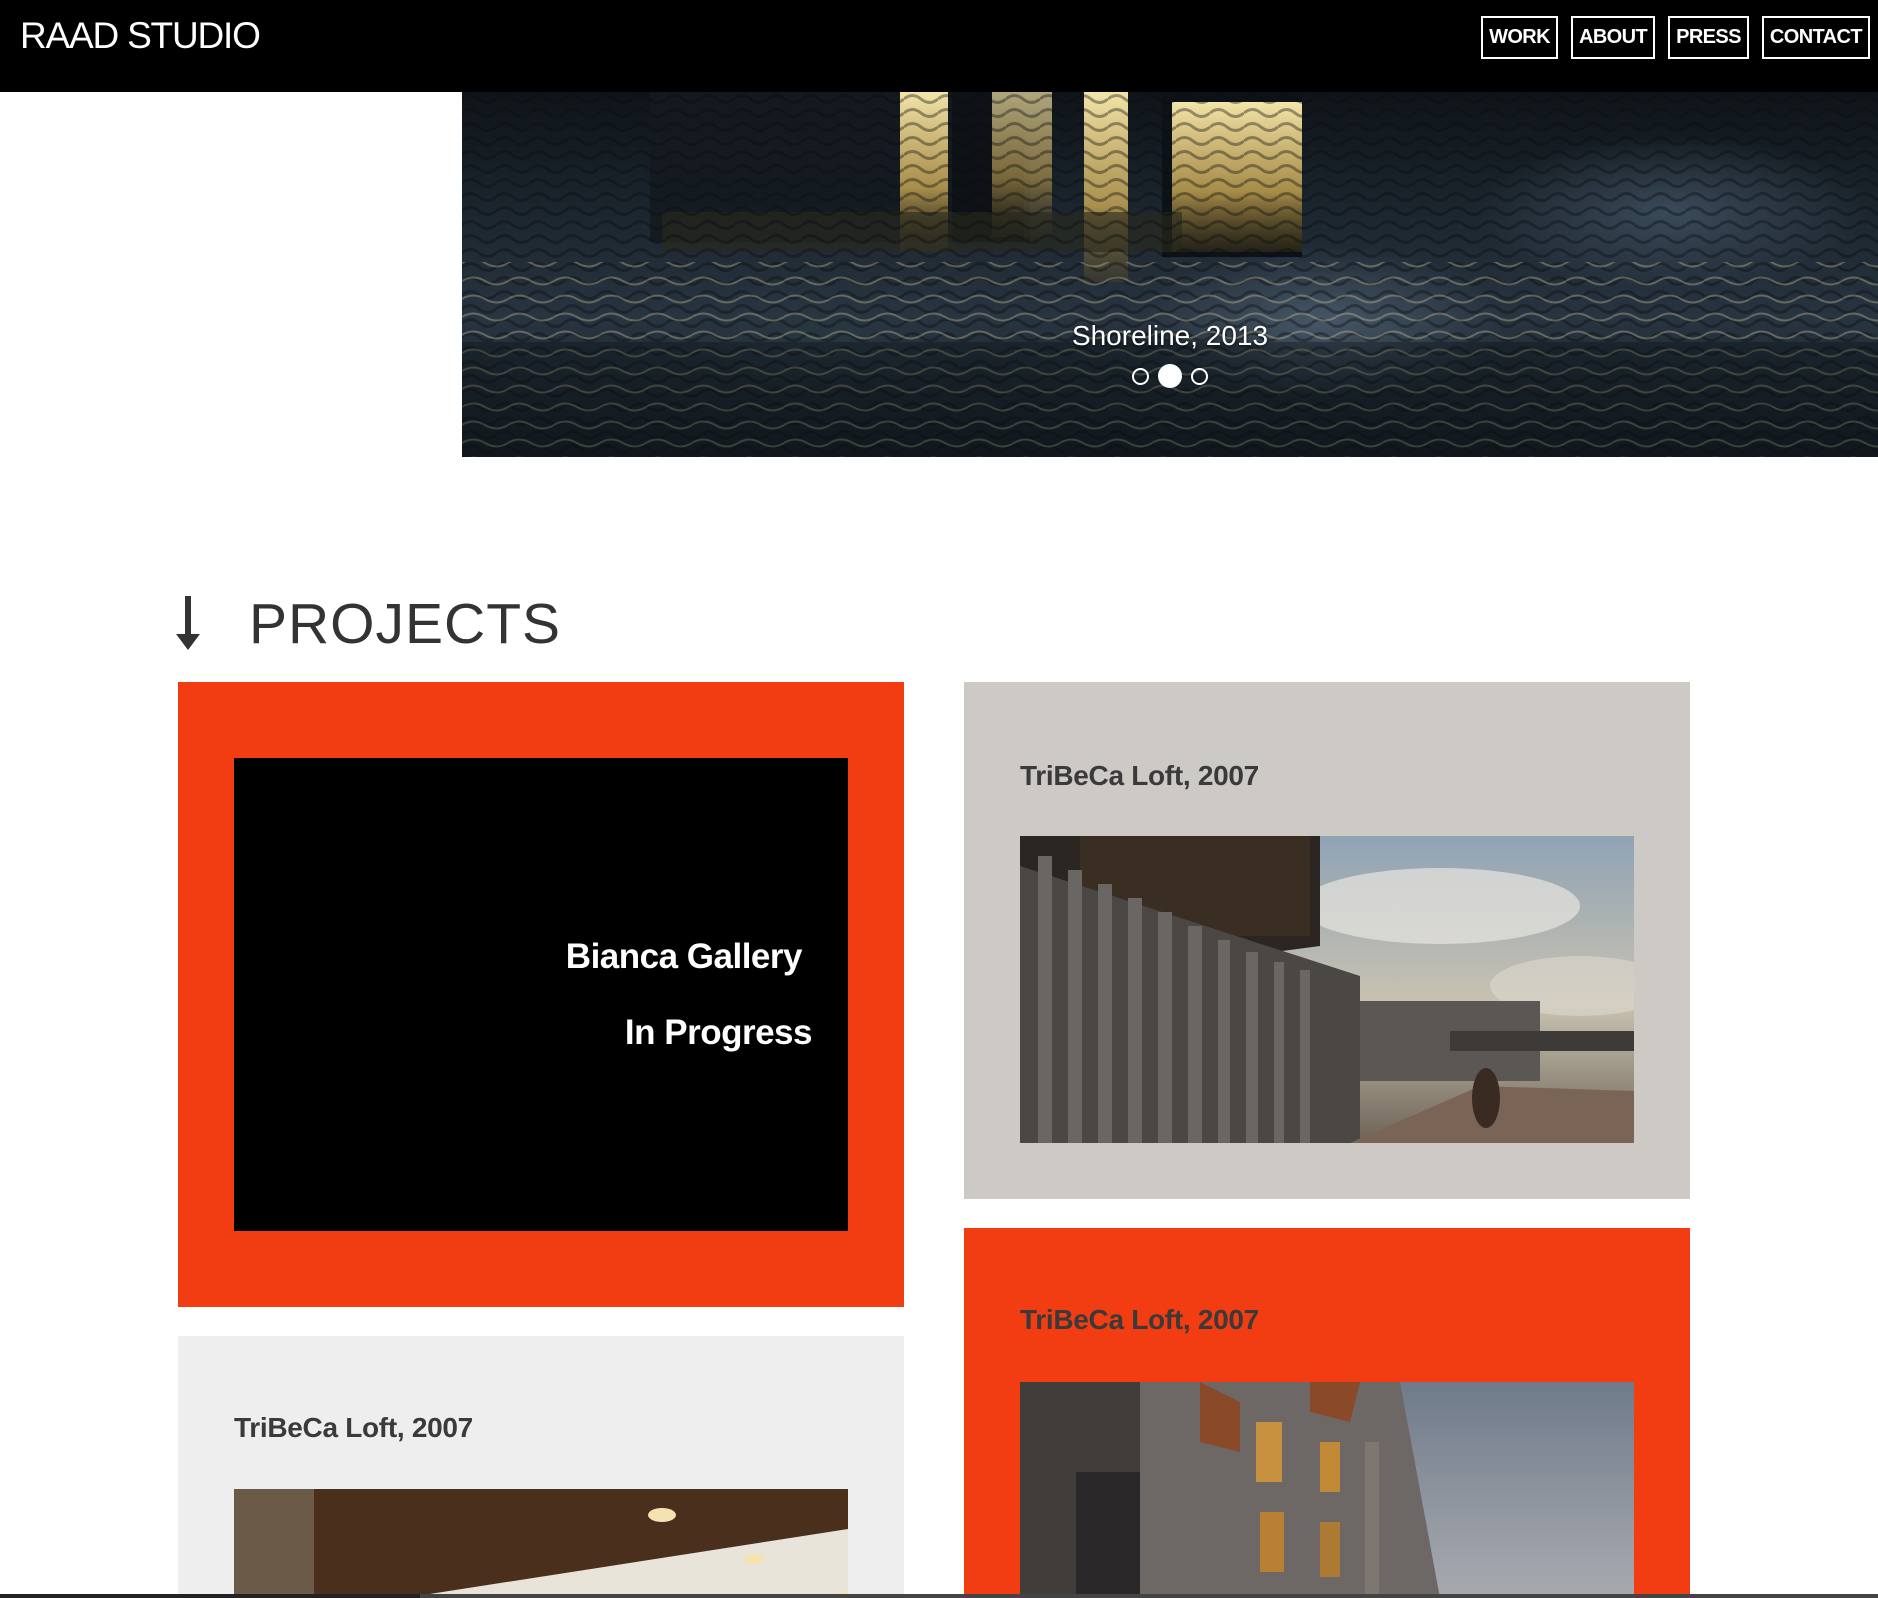 Image resolution: width=1878 pixels, height=1598 pixels. What do you see at coordinates (939, 1596) in the screenshot?
I see `horizontal-scrollbar` at bounding box center [939, 1596].